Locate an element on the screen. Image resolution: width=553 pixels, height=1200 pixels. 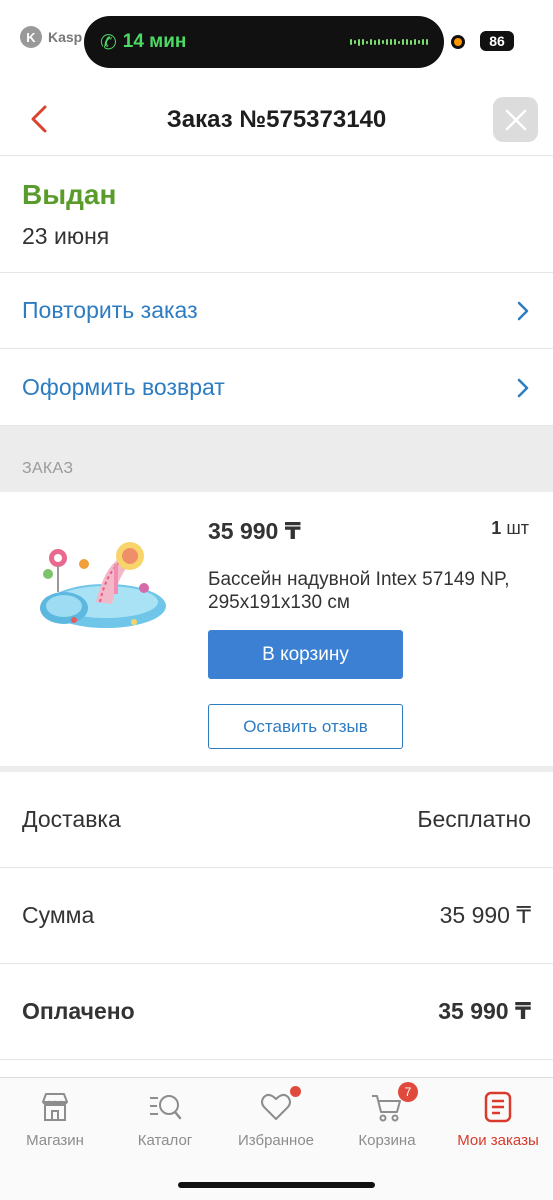
catalog-search-icon is located at coordinates (165, 1107).